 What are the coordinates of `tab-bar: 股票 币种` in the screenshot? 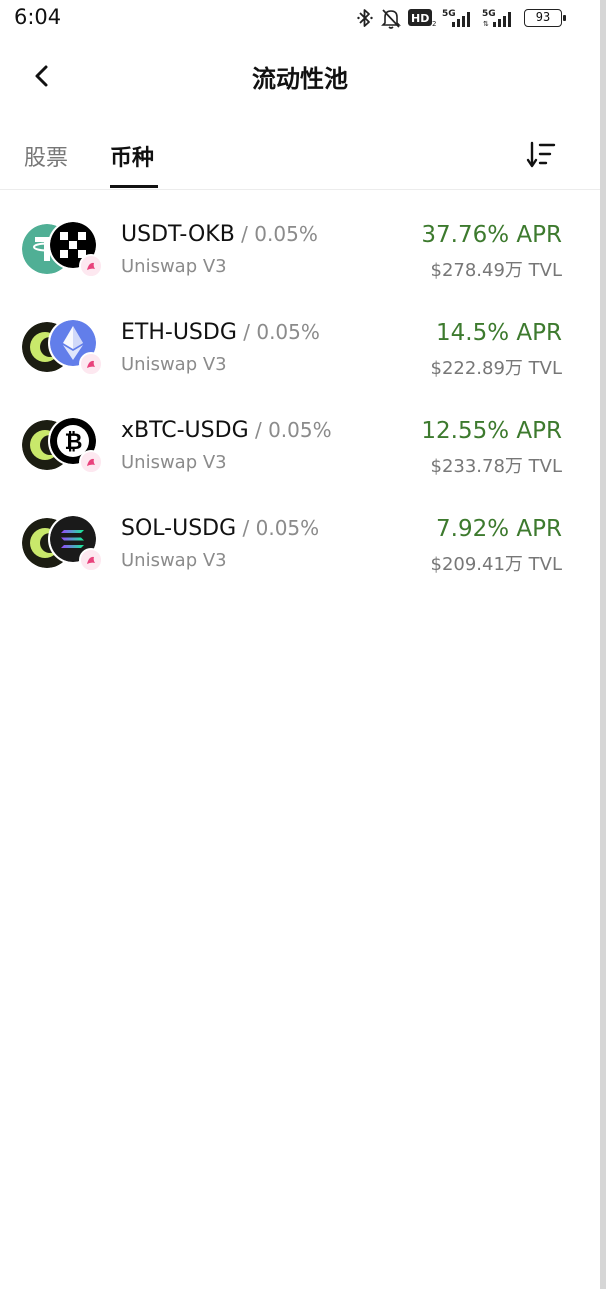 It's located at (300, 159).